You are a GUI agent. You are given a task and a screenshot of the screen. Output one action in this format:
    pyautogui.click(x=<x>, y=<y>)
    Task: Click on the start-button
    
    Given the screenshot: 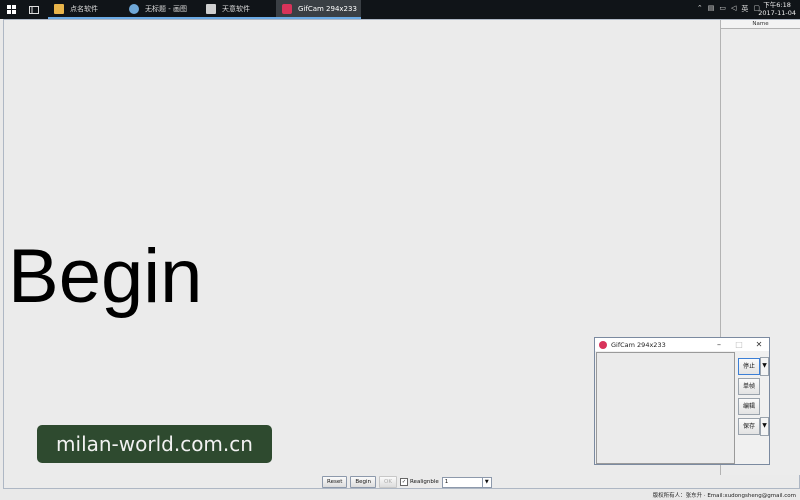 What is the action you would take?
    pyautogui.click(x=11, y=9)
    